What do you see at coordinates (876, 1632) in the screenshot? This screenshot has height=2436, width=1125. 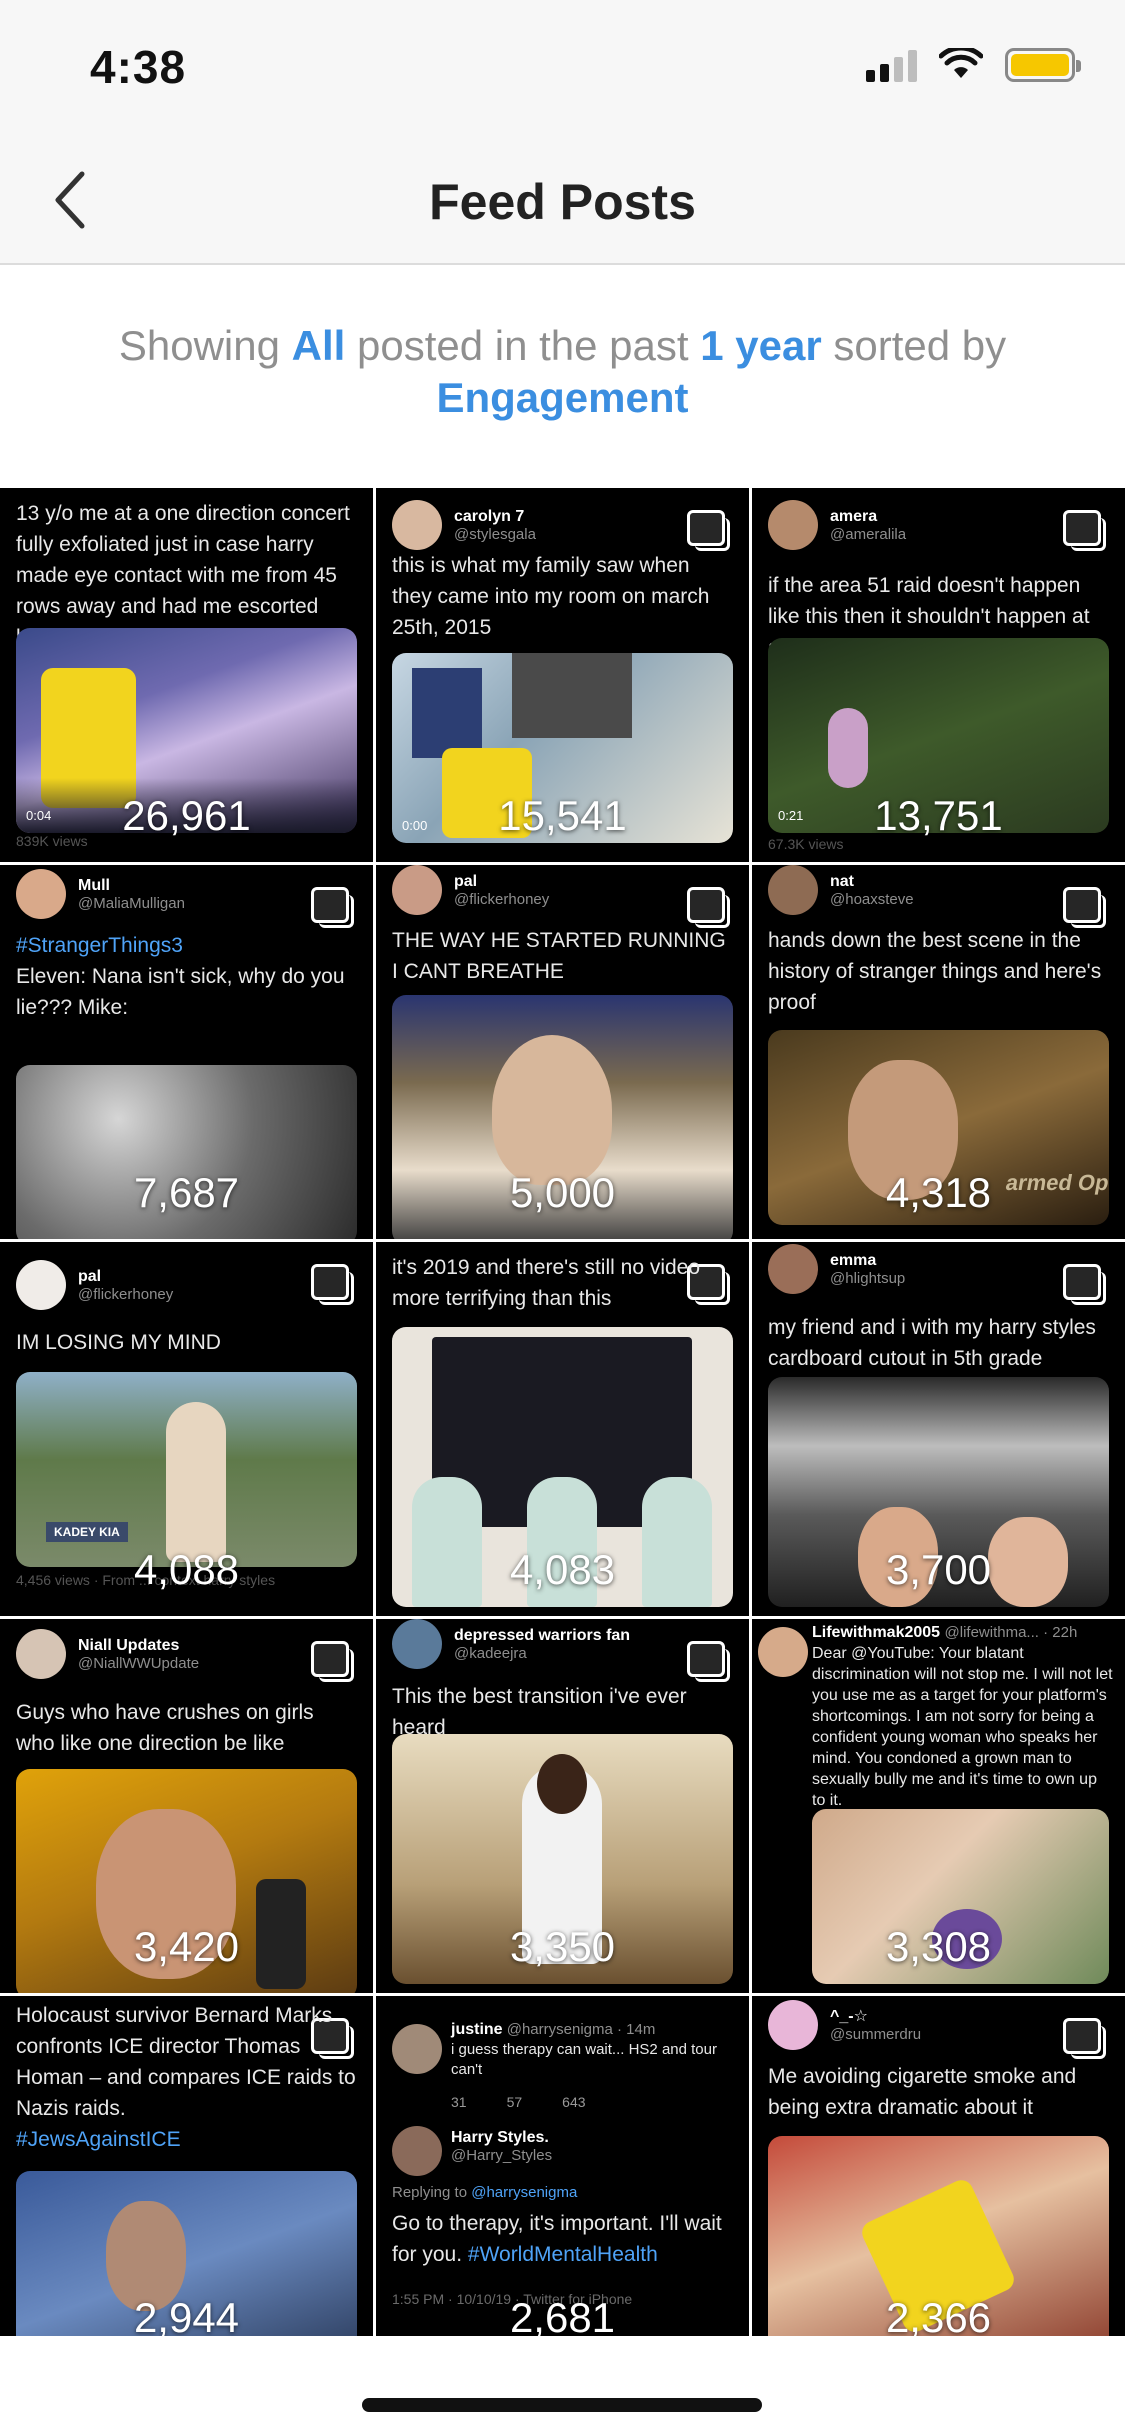 I see `user-name: Lifewithmak2005` at bounding box center [876, 1632].